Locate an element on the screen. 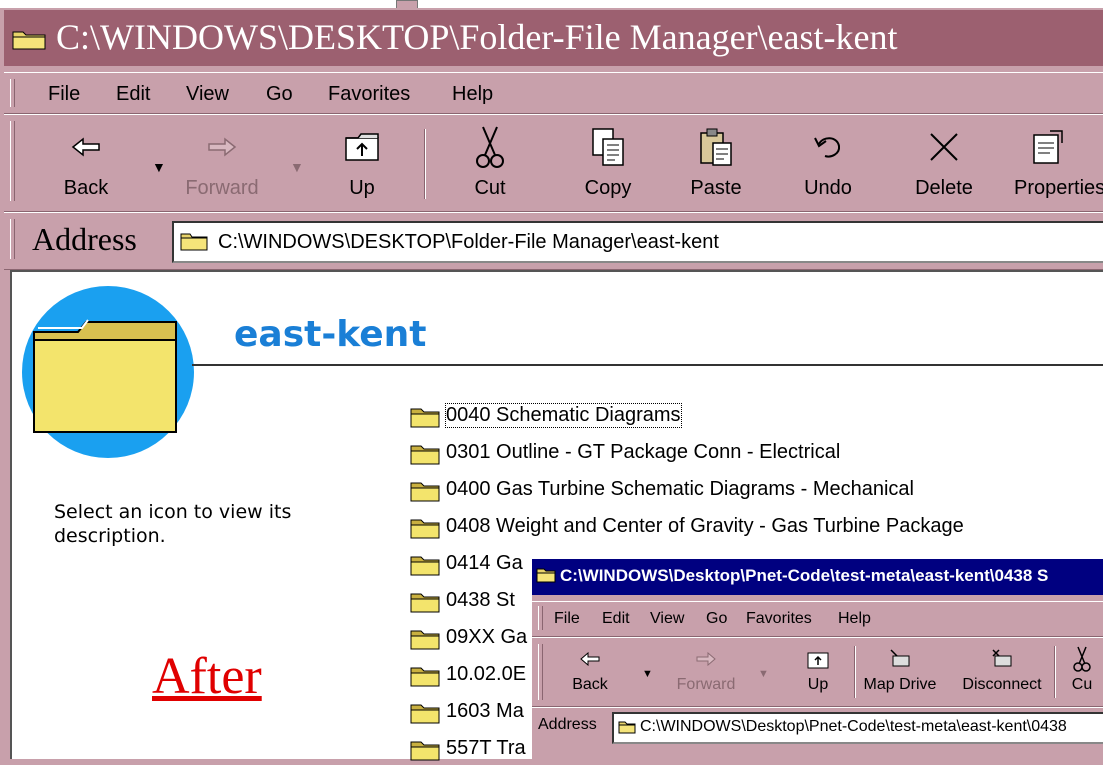  up-folder-icon is located at coordinates (818, 660).